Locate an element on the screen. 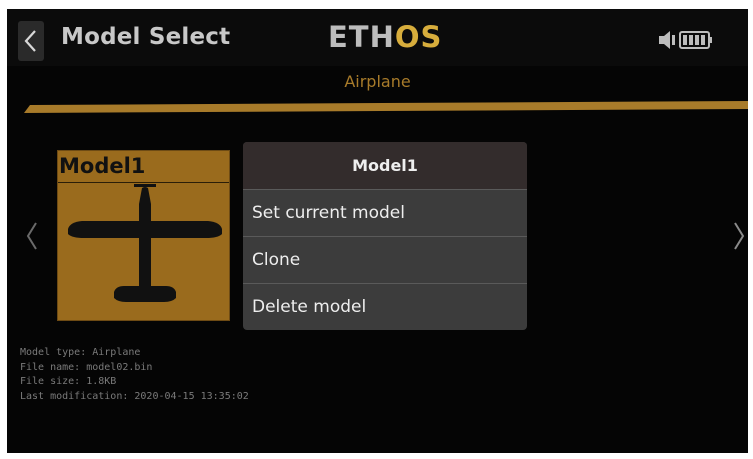 This screenshot has width=753, height=459. battery-icon is located at coordinates (695, 40).